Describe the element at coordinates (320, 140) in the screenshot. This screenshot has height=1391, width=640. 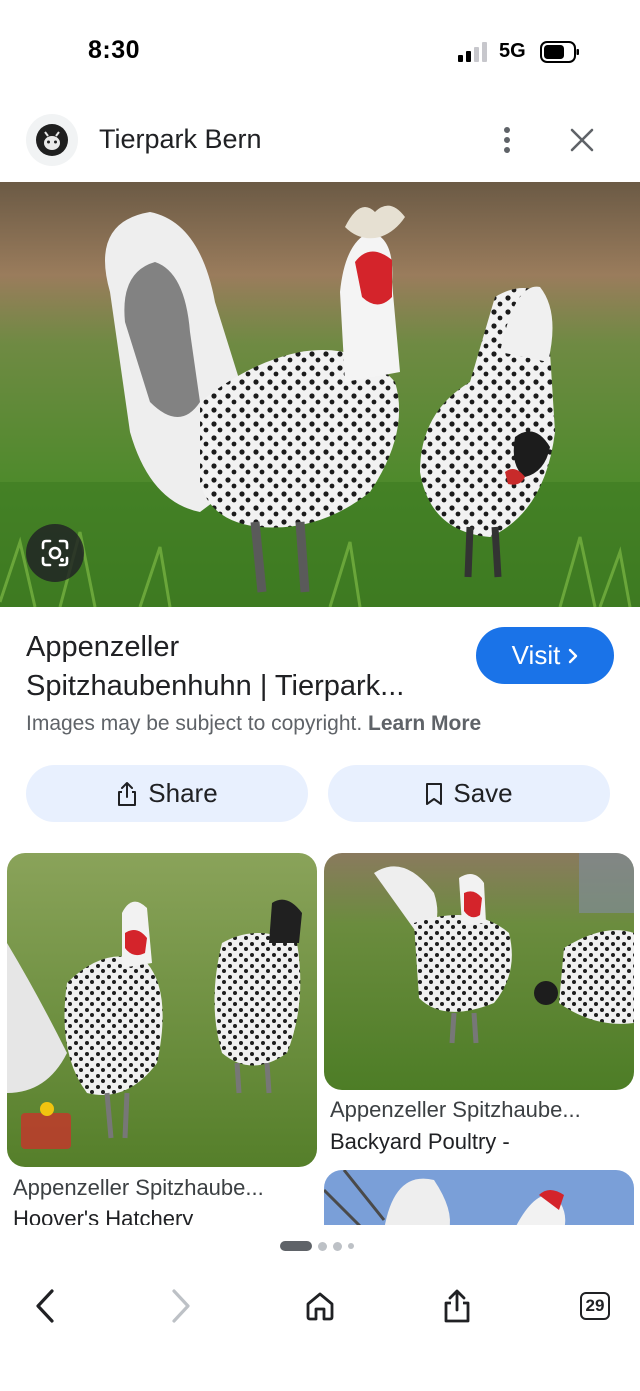
I see `site-header: Tierpark Bern` at that location.